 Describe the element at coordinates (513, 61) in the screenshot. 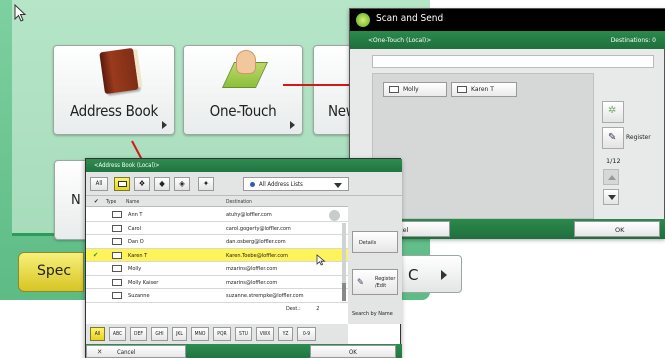

I see `scan-destination-field` at that location.